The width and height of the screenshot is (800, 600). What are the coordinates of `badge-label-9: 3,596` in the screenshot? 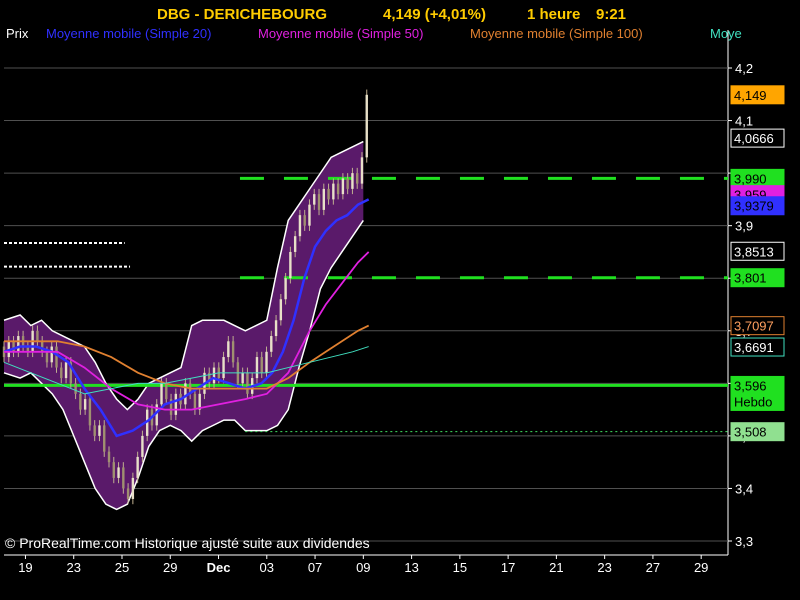 It's located at (750, 385).